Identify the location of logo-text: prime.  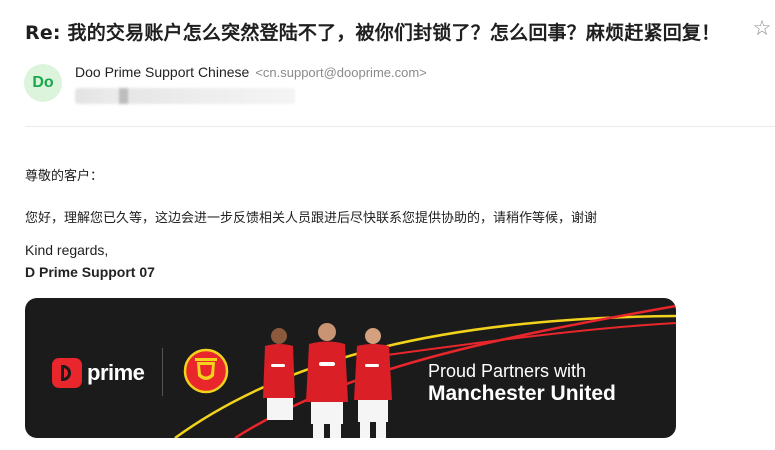
(116, 372).